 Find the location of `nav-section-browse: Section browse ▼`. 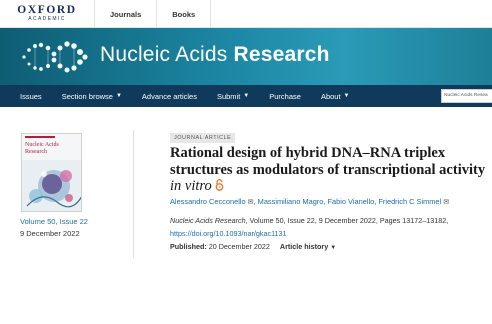

nav-section-browse: Section browse ▼ is located at coordinates (92, 96).